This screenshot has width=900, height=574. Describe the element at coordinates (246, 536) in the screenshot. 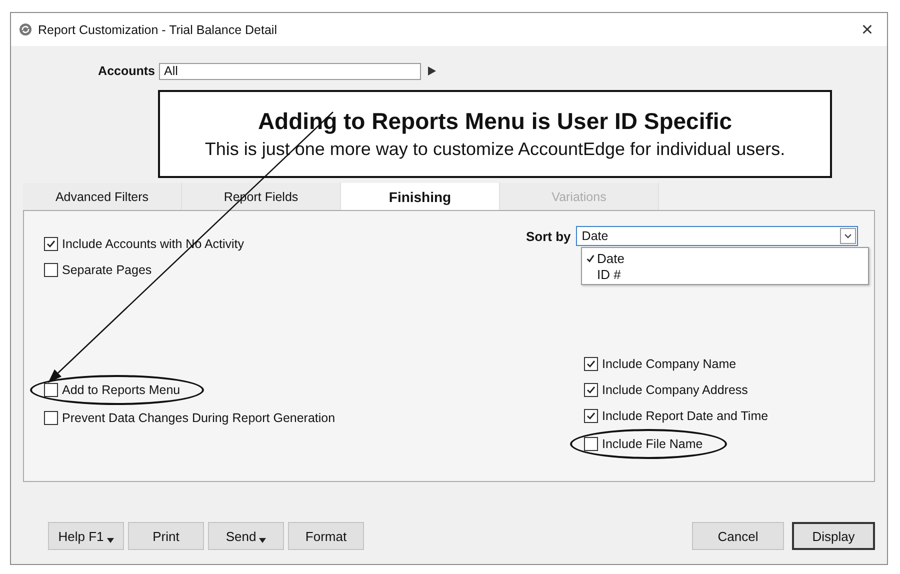

I see `toolbar-button: Send` at that location.